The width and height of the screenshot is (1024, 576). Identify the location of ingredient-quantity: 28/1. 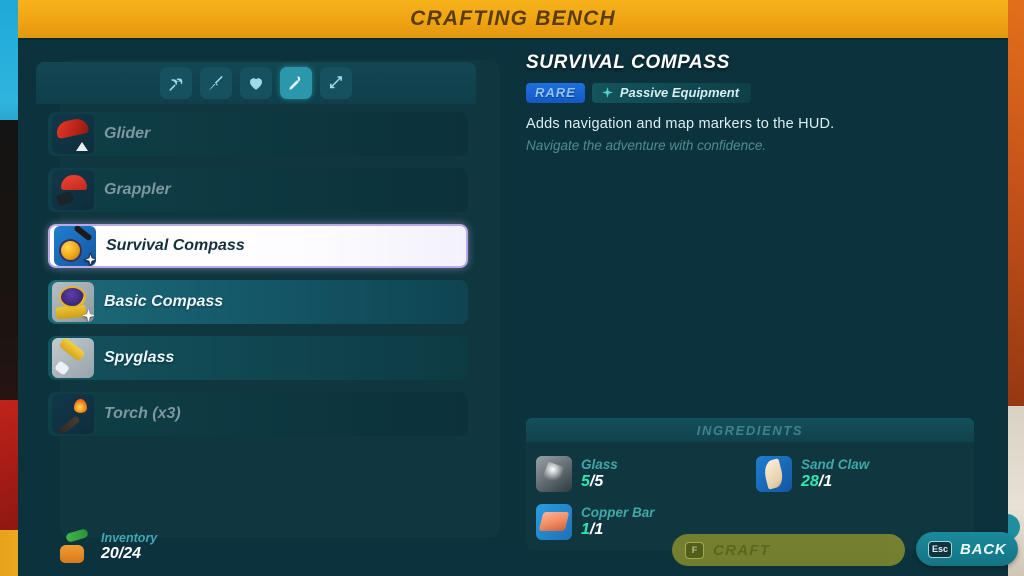
(835, 482).